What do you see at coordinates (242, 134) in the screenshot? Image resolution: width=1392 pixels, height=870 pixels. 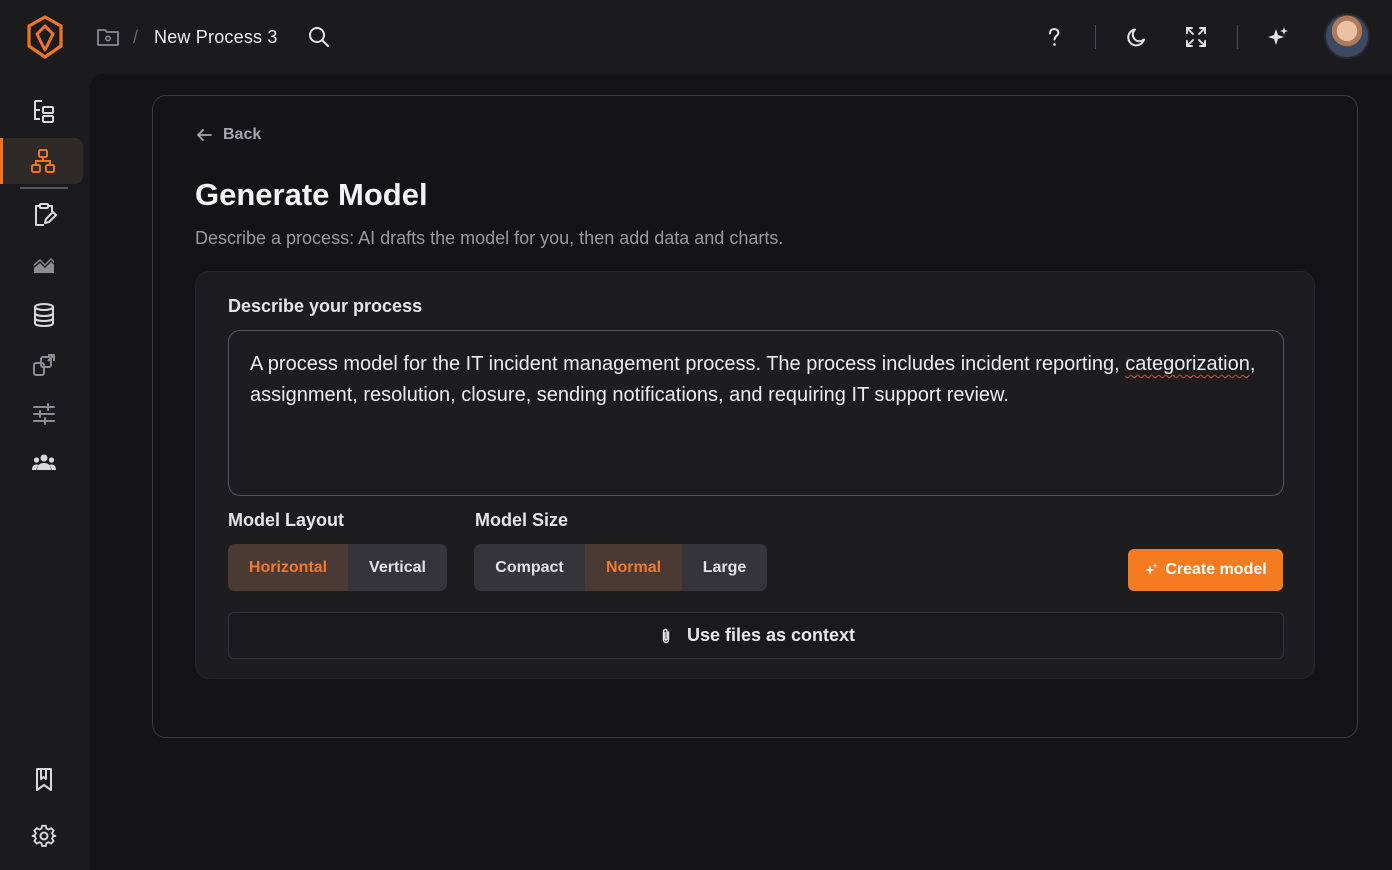 I see `back-label: Back` at bounding box center [242, 134].